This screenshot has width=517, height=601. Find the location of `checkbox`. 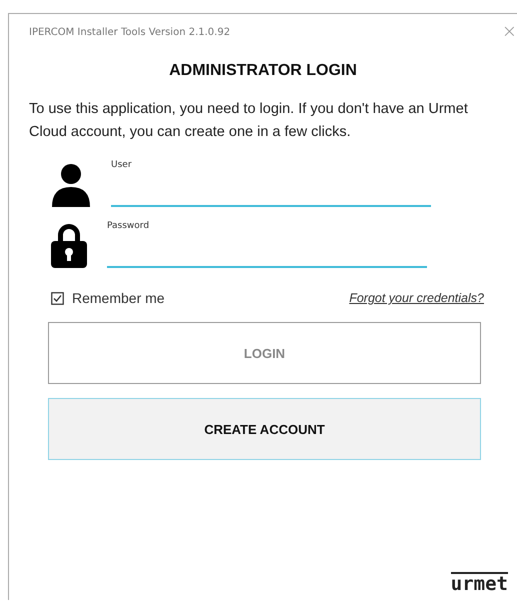

checkbox is located at coordinates (57, 298).